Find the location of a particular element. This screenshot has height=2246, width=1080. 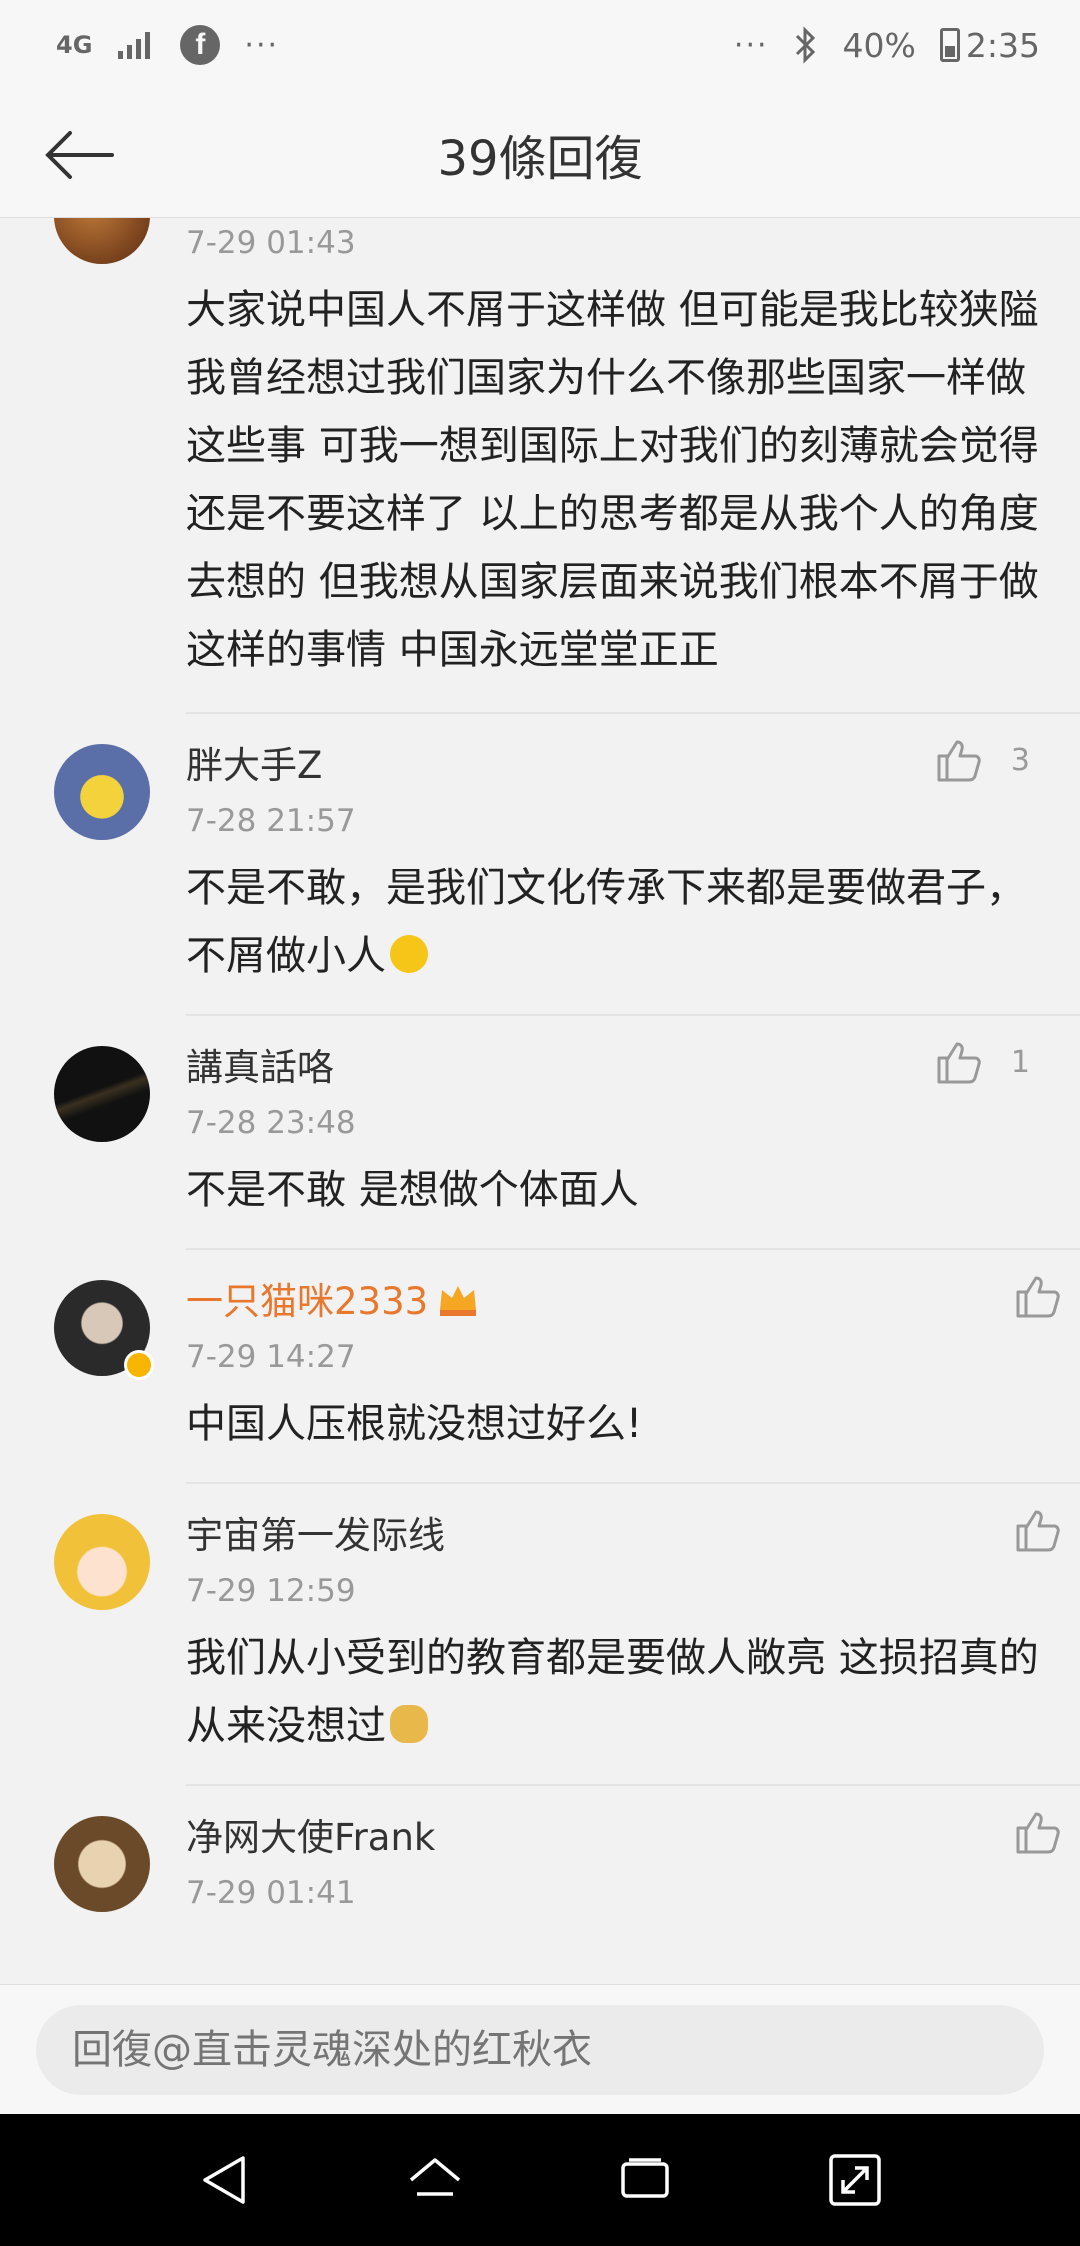

username-text: 一只猫咪2333 is located at coordinates (307, 1301).